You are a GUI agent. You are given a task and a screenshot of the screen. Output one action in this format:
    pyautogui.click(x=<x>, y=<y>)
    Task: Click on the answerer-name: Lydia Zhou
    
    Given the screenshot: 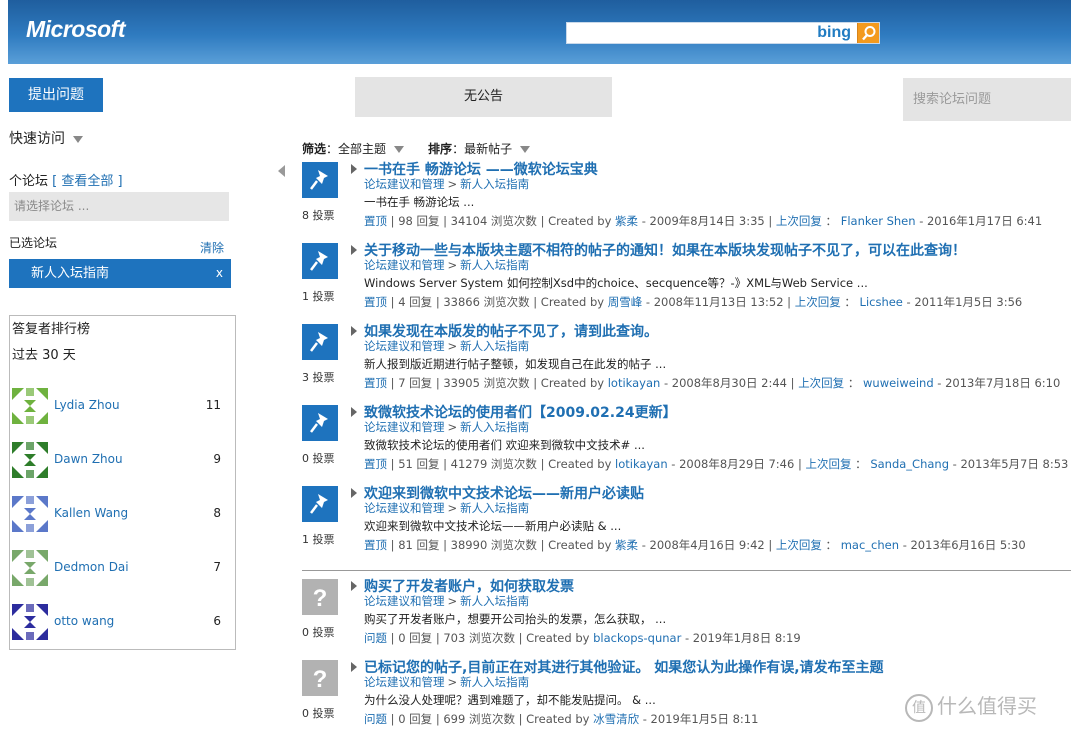 What is the action you would take?
    pyautogui.click(x=87, y=405)
    